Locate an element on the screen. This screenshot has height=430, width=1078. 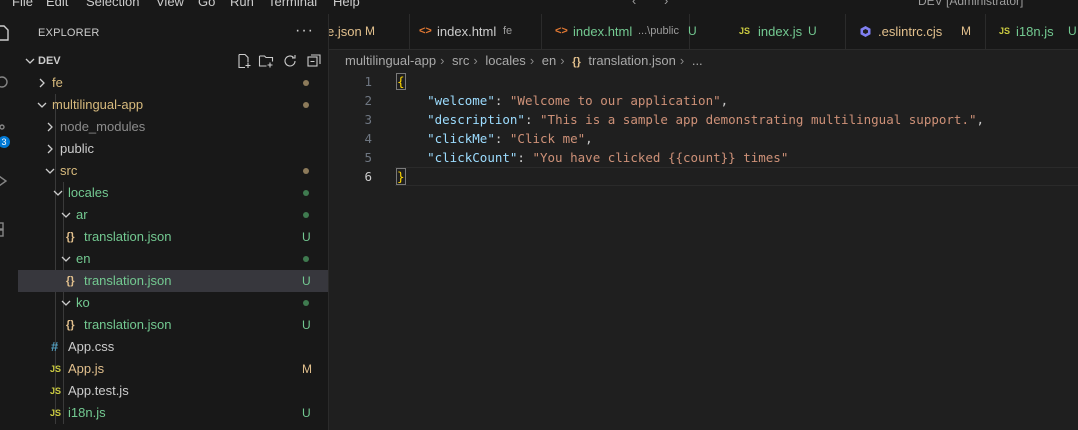
workspace-root: DEV is located at coordinates (173, 61).